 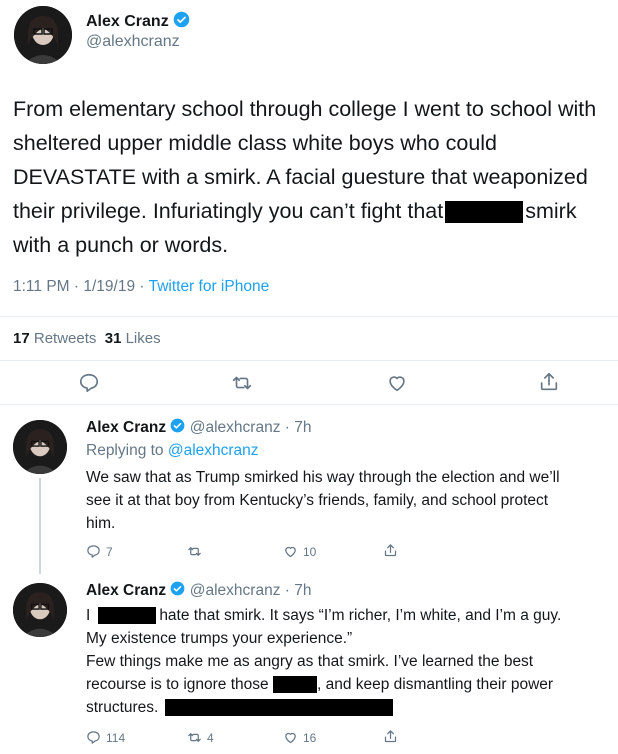 What do you see at coordinates (213, 450) in the screenshot?
I see `replying-to-handle: @alexhcranz` at bounding box center [213, 450].